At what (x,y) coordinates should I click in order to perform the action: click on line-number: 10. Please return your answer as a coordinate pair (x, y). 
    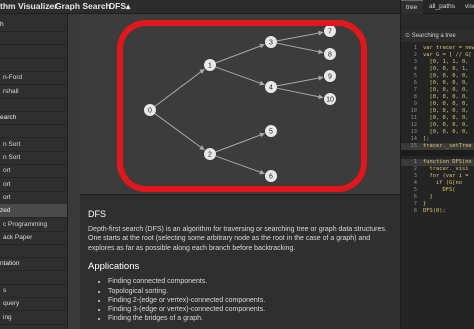
    Looking at the image, I should click on (414, 111).